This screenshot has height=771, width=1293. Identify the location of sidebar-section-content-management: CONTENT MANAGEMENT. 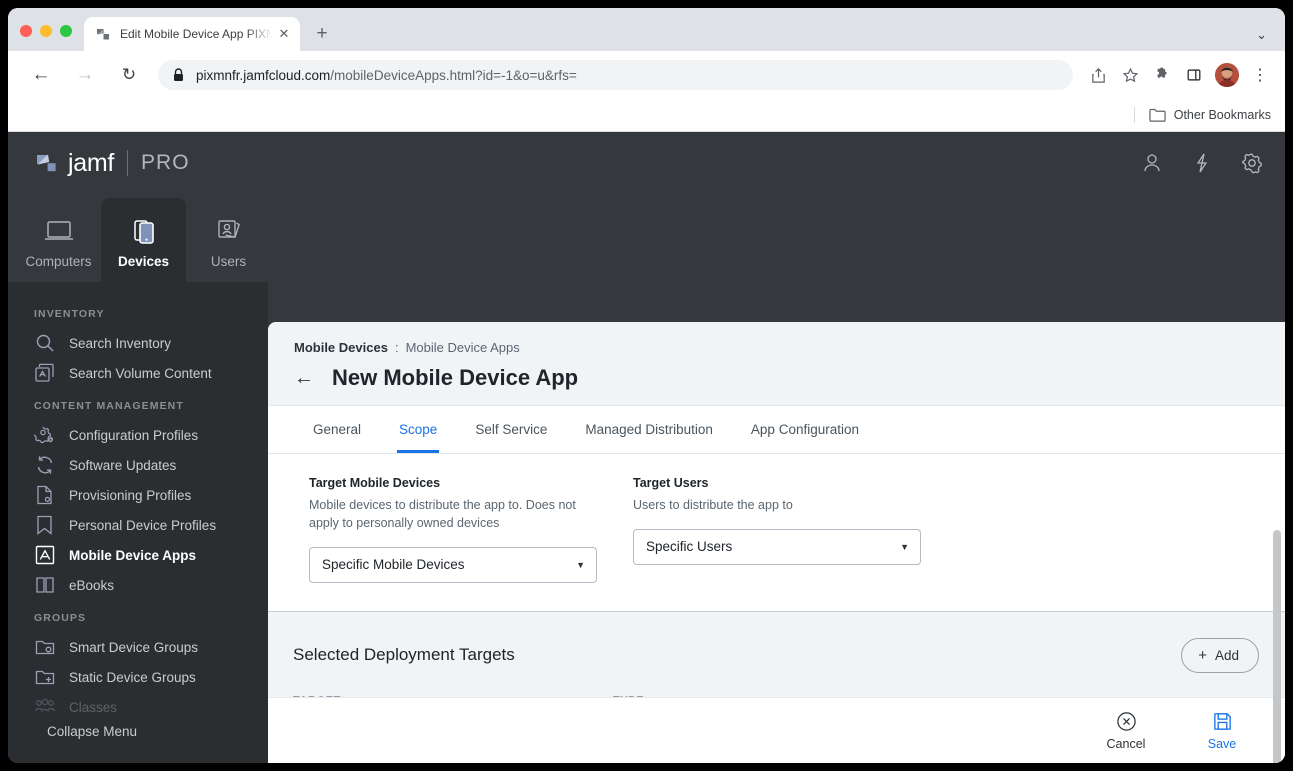
(109, 406).